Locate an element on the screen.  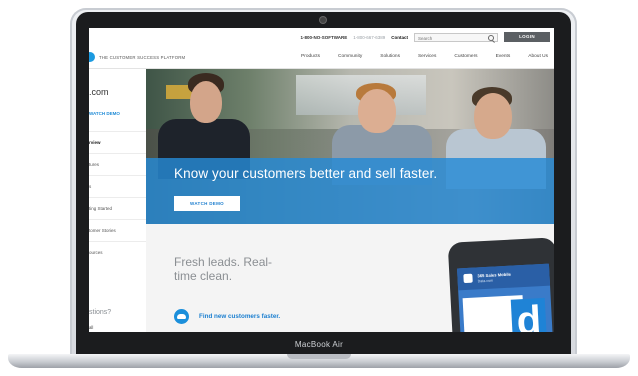
sidebar-item-getting-started: ting Started is located at coordinates (117, 208).